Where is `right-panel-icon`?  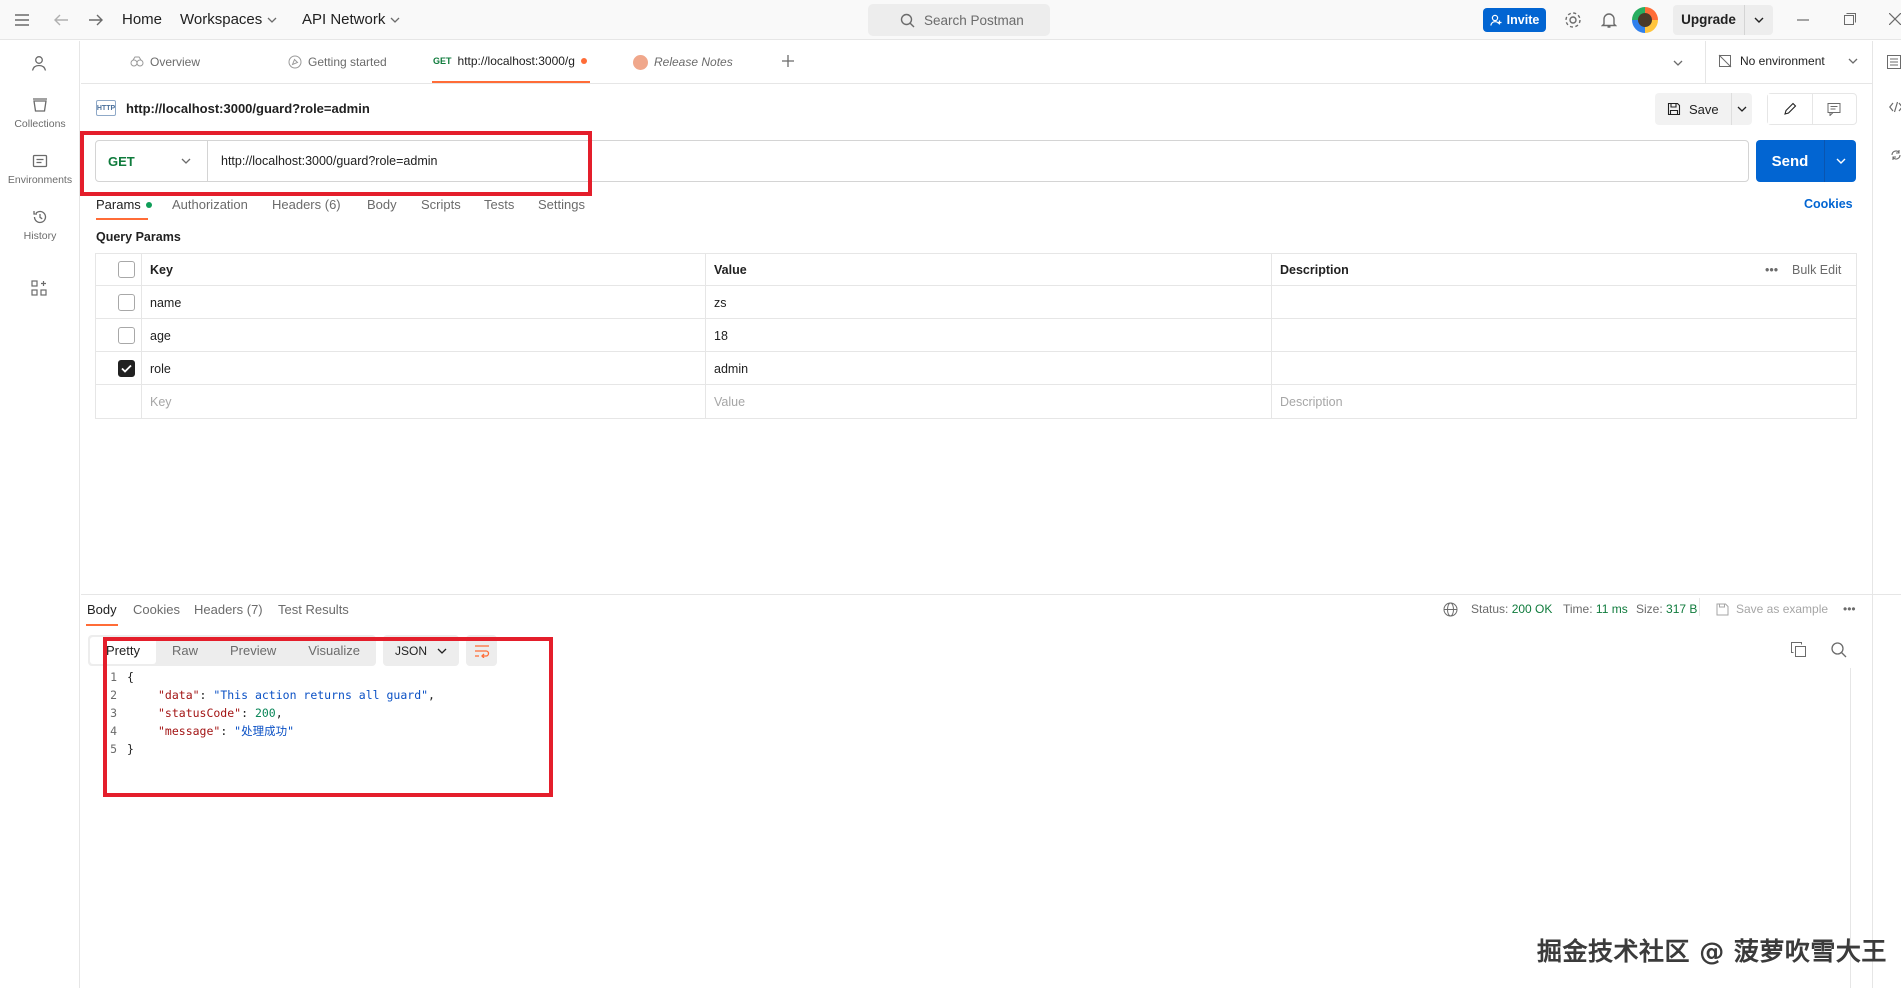
right-panel-icon is located at coordinates (1894, 62).